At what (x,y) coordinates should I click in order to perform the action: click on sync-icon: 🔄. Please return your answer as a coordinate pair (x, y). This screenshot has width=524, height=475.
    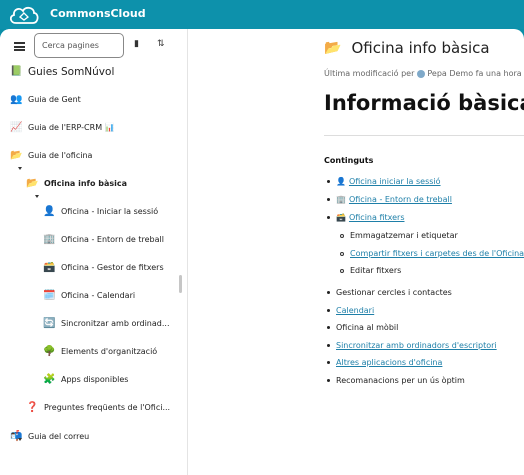
    Looking at the image, I should click on (49, 323).